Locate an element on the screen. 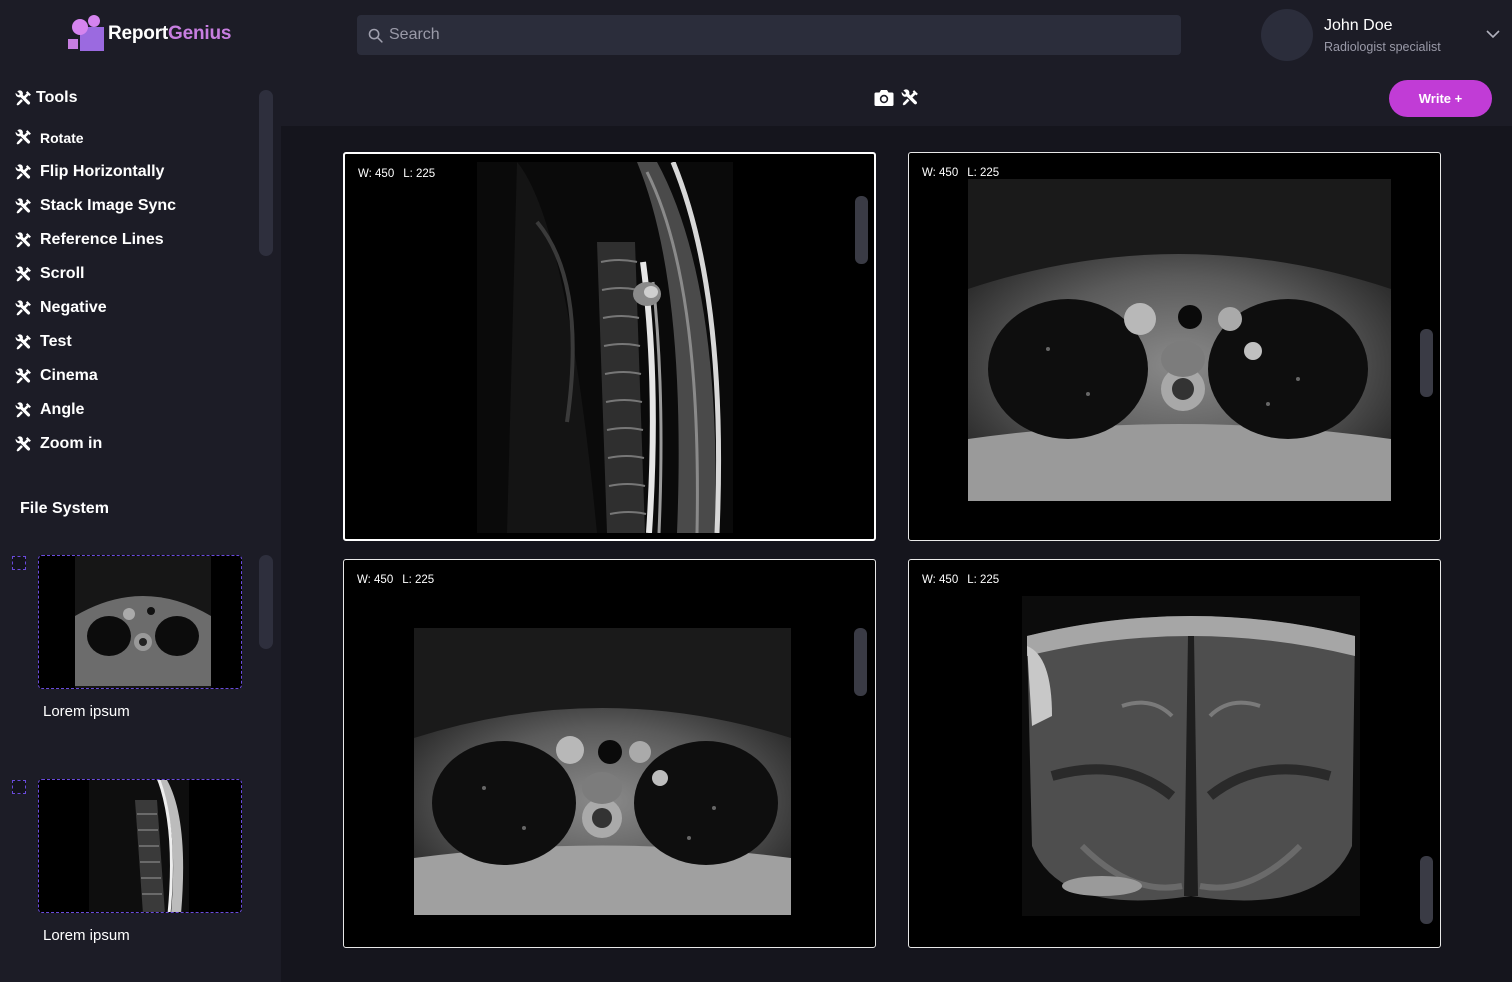 The height and width of the screenshot is (982, 1512). tool-label: Scroll is located at coordinates (62, 273).